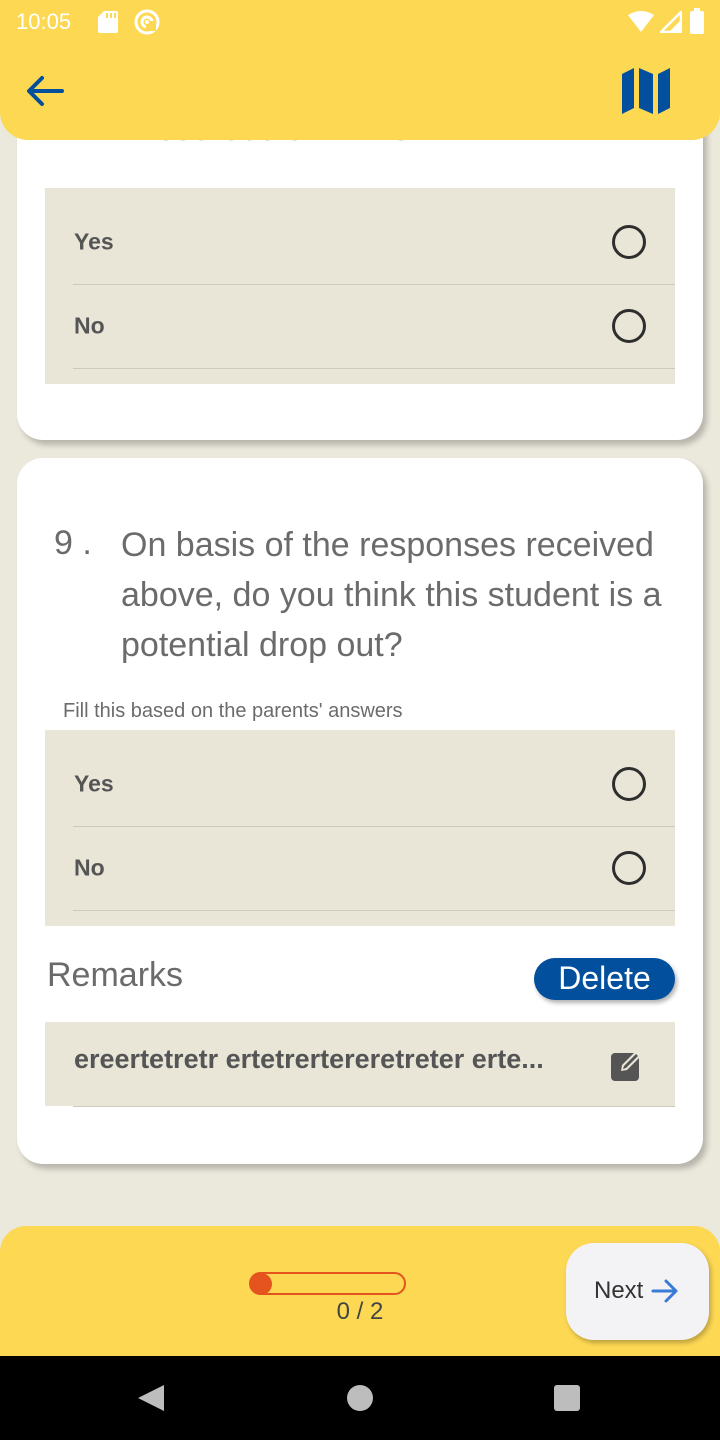 Image resolution: width=720 pixels, height=1440 pixels. I want to click on edit-icon, so click(627, 1065).